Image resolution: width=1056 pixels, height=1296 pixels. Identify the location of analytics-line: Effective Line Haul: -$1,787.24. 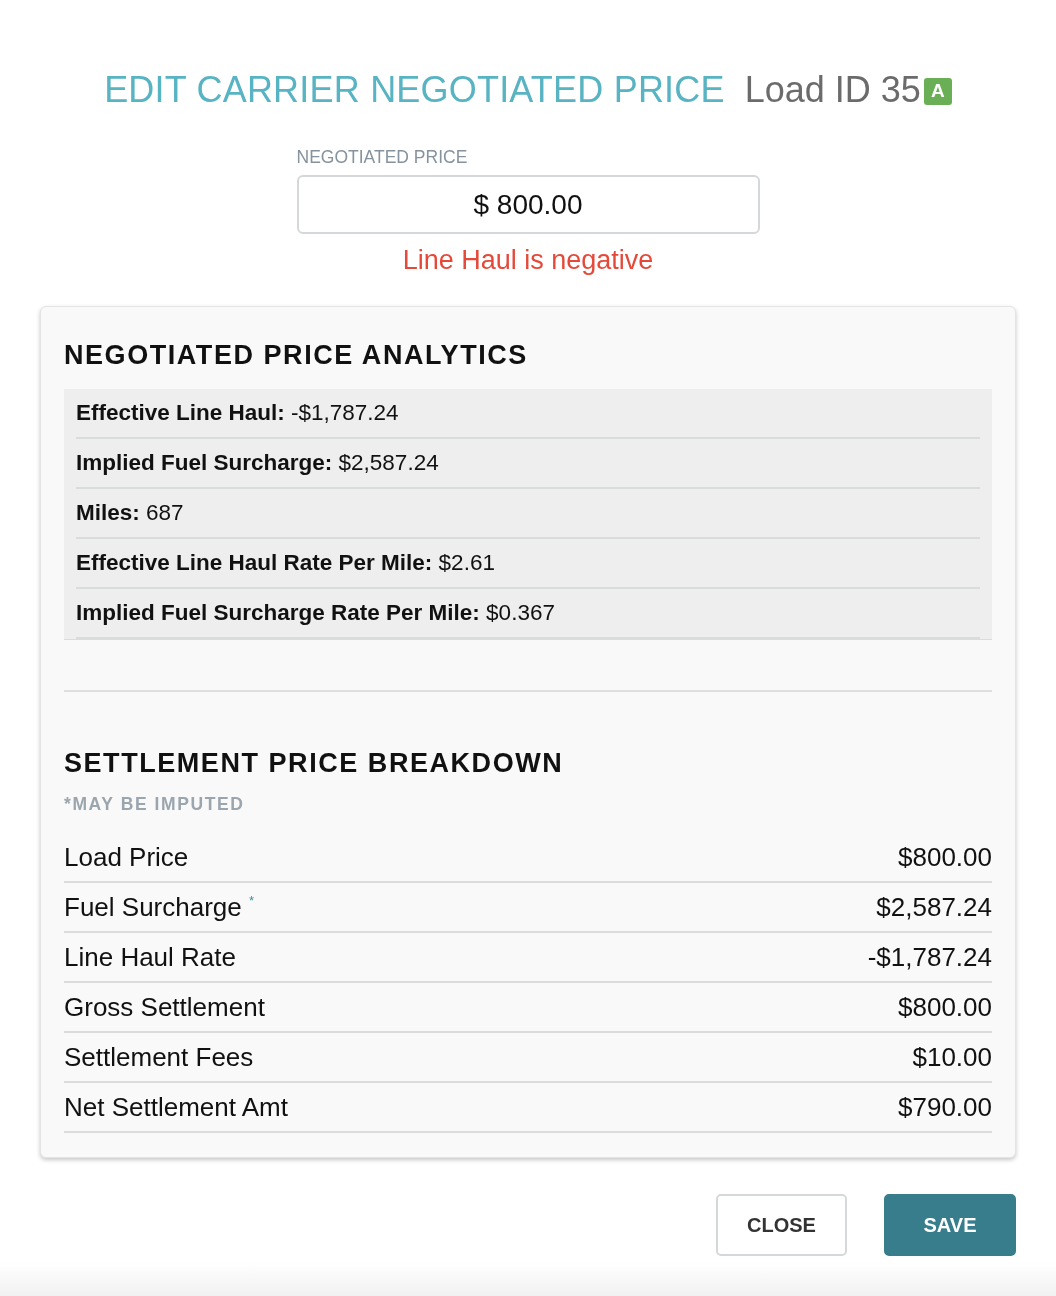
(528, 414).